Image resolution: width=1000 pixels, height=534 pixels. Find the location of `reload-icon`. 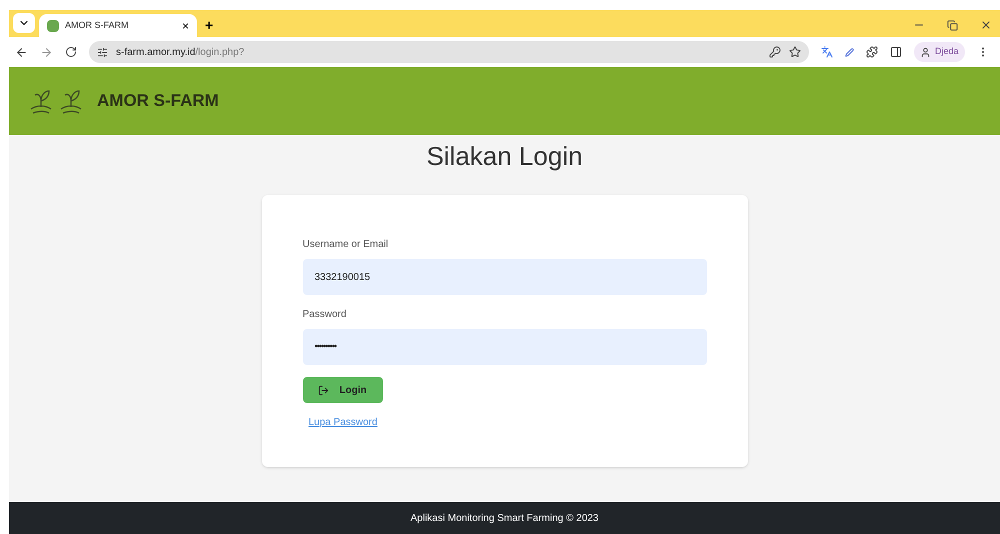

reload-icon is located at coordinates (71, 52).